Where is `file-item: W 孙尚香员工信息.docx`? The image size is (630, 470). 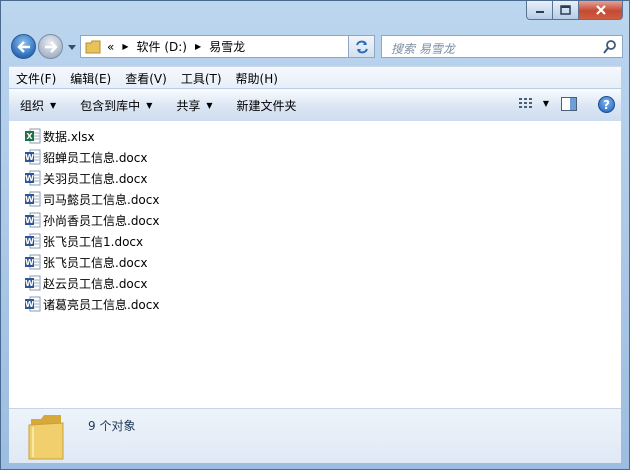 file-item: W 孙尚香员工信息.docx is located at coordinates (92, 220).